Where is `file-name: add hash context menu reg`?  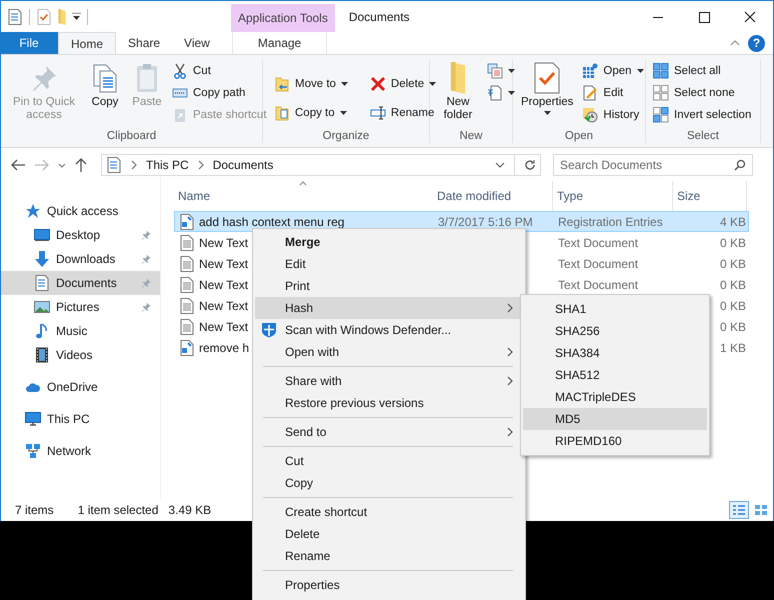
file-name: add hash context menu reg is located at coordinates (271, 221).